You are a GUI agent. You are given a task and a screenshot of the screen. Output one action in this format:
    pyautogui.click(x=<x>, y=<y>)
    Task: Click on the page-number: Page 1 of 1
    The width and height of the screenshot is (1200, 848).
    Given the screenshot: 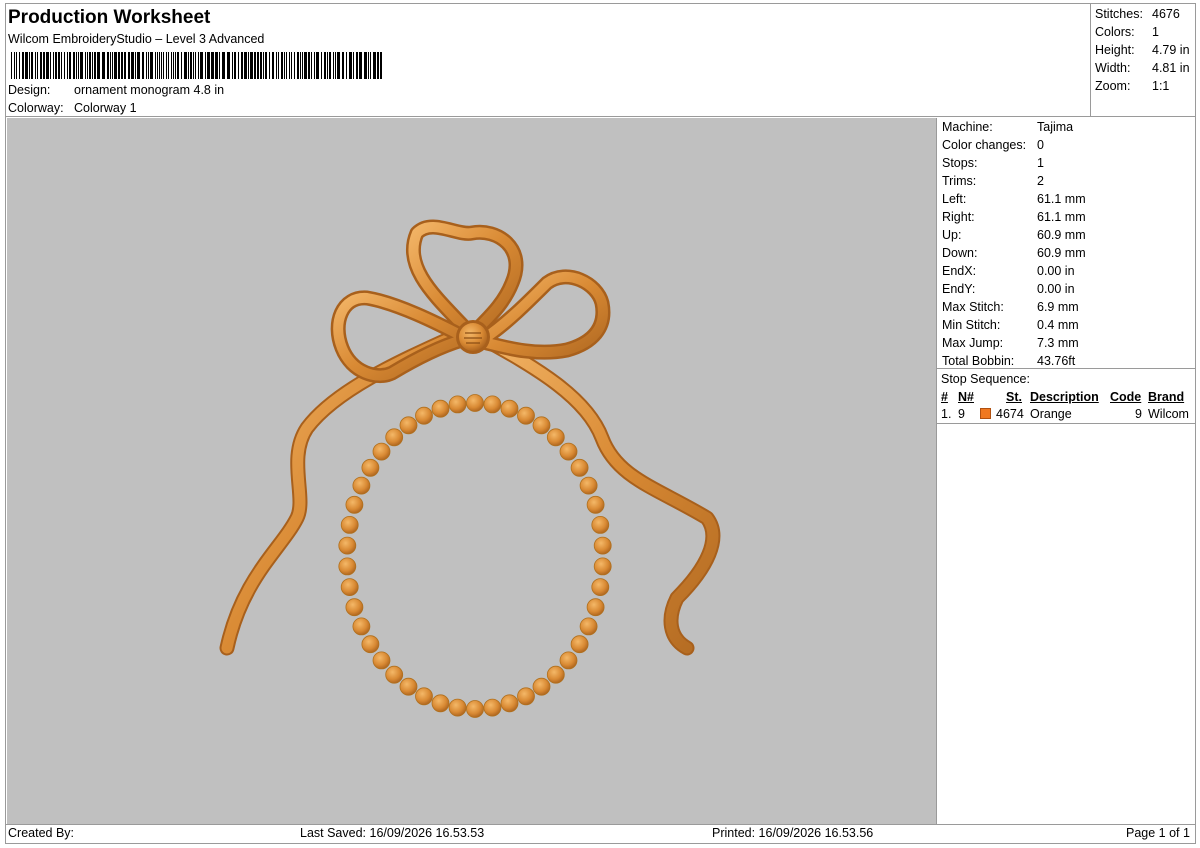 What is the action you would take?
    pyautogui.click(x=1158, y=833)
    